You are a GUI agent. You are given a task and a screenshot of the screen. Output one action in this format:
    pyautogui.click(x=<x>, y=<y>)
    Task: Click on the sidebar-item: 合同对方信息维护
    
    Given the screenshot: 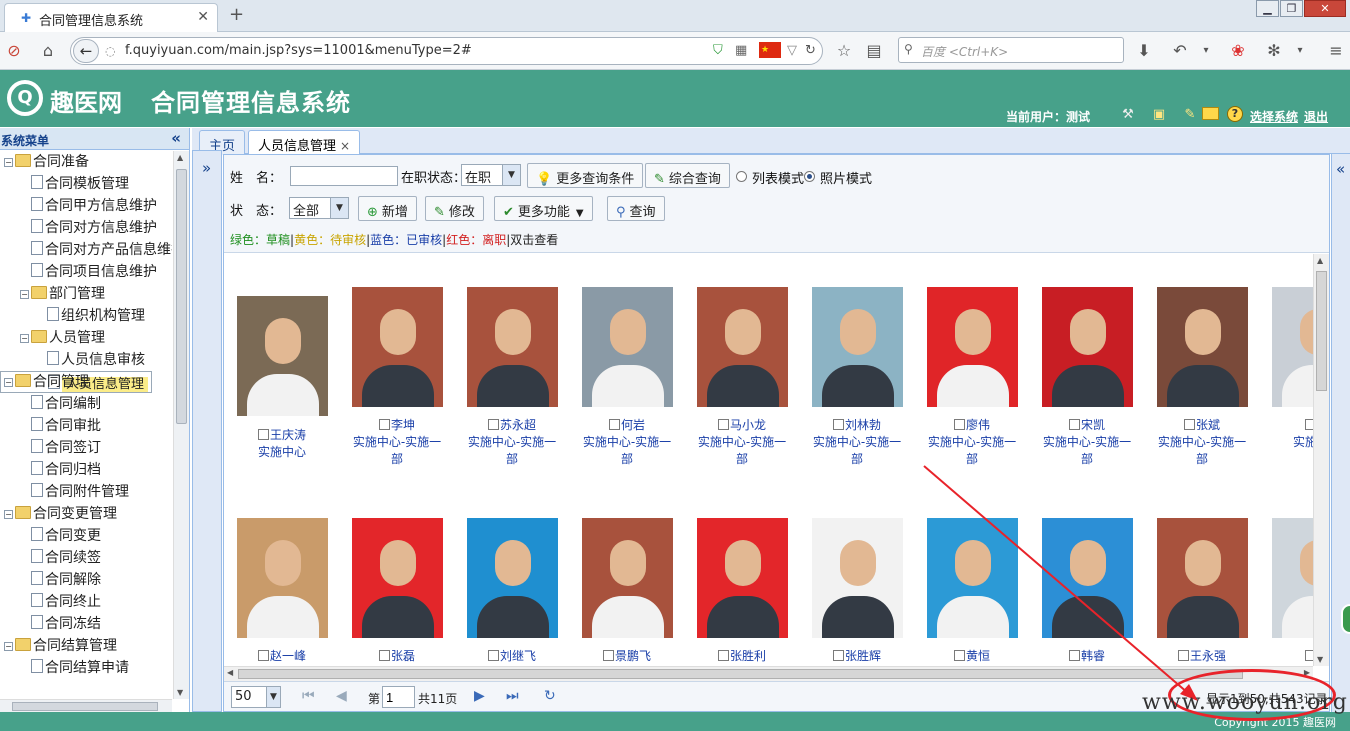 What is the action you would take?
    pyautogui.click(x=86, y=228)
    